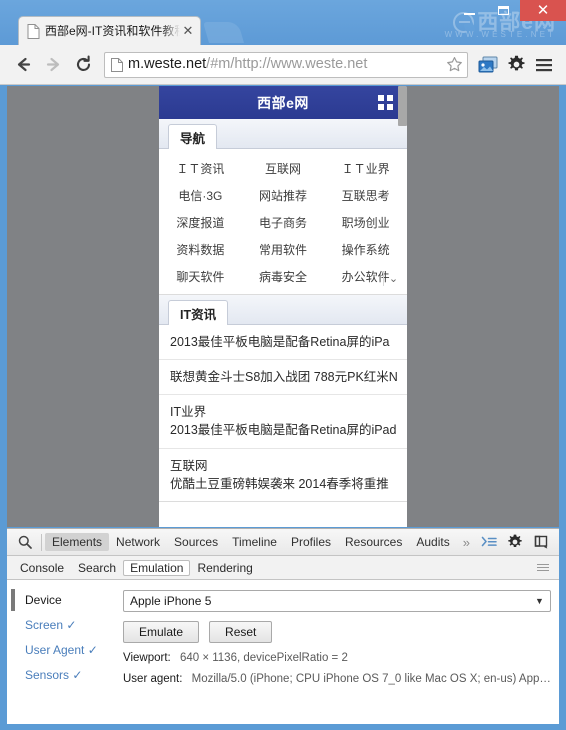 The width and height of the screenshot is (566, 730). What do you see at coordinates (556, 542) in the screenshot?
I see `devtools-close-button: ✕` at bounding box center [556, 542].